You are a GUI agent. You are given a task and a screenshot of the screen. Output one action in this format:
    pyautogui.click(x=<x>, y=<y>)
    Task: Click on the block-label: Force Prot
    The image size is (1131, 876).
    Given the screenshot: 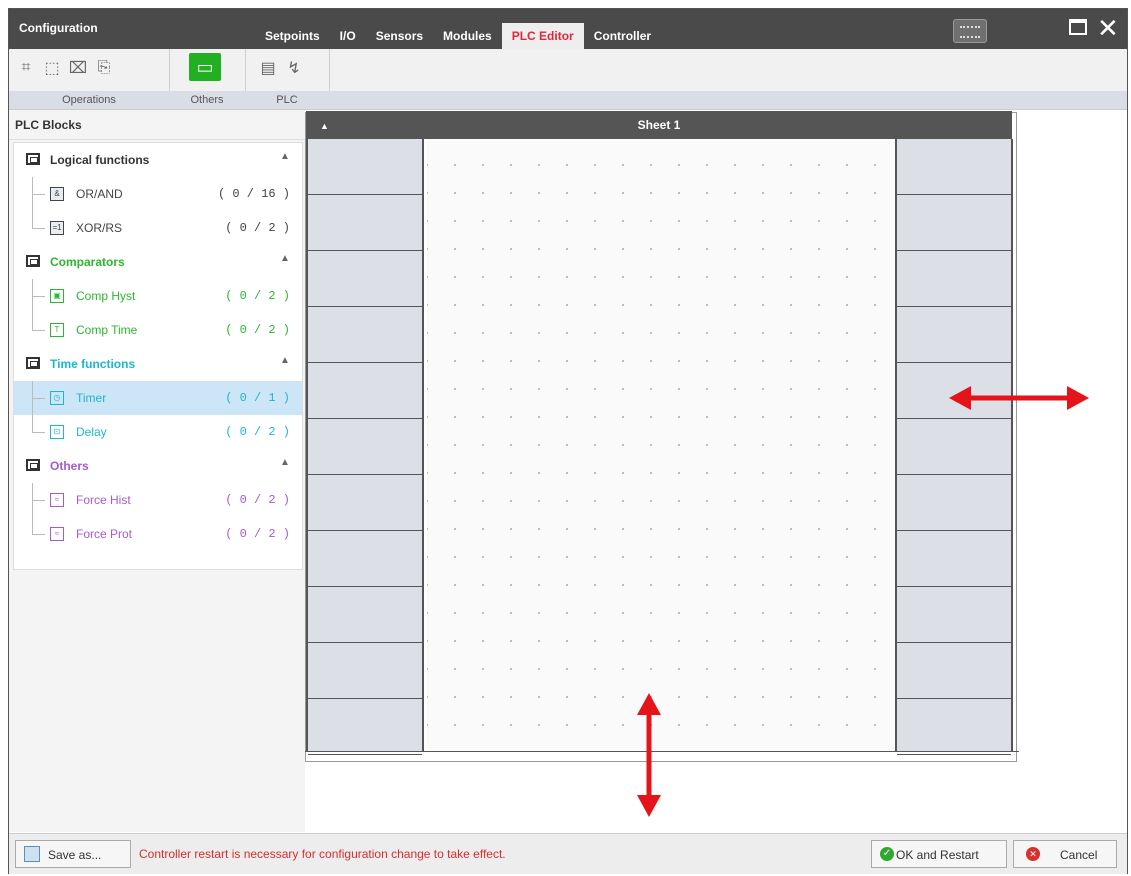 What is the action you would take?
    pyautogui.click(x=104, y=534)
    